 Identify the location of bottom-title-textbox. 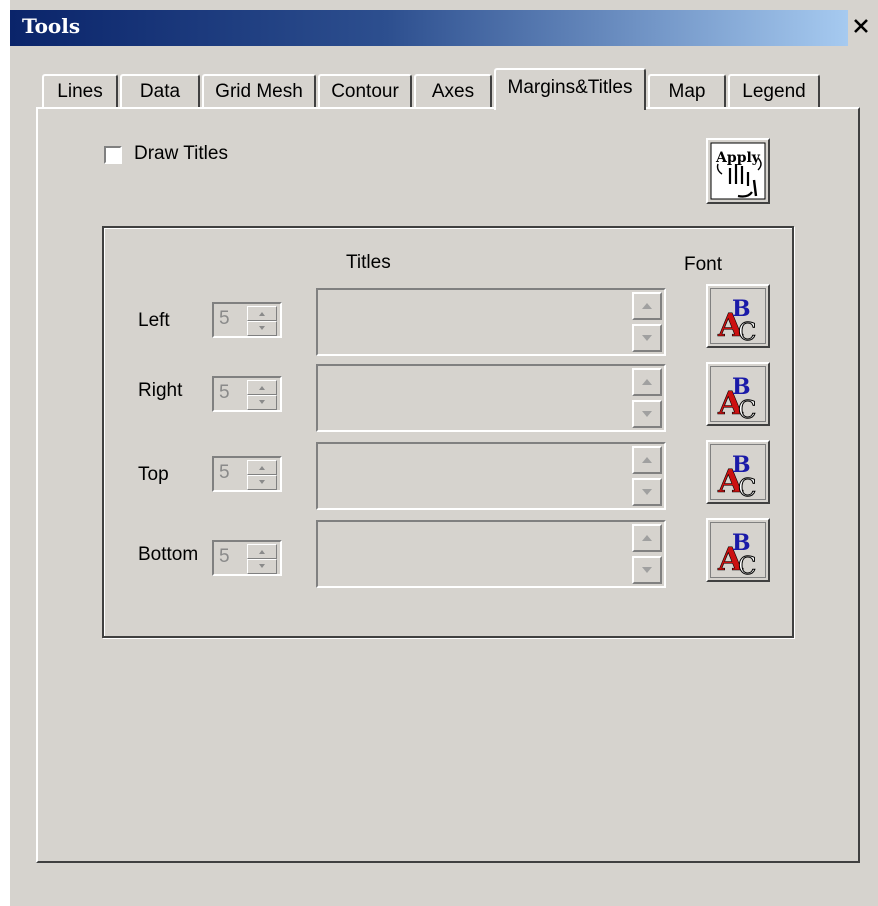
(491, 554).